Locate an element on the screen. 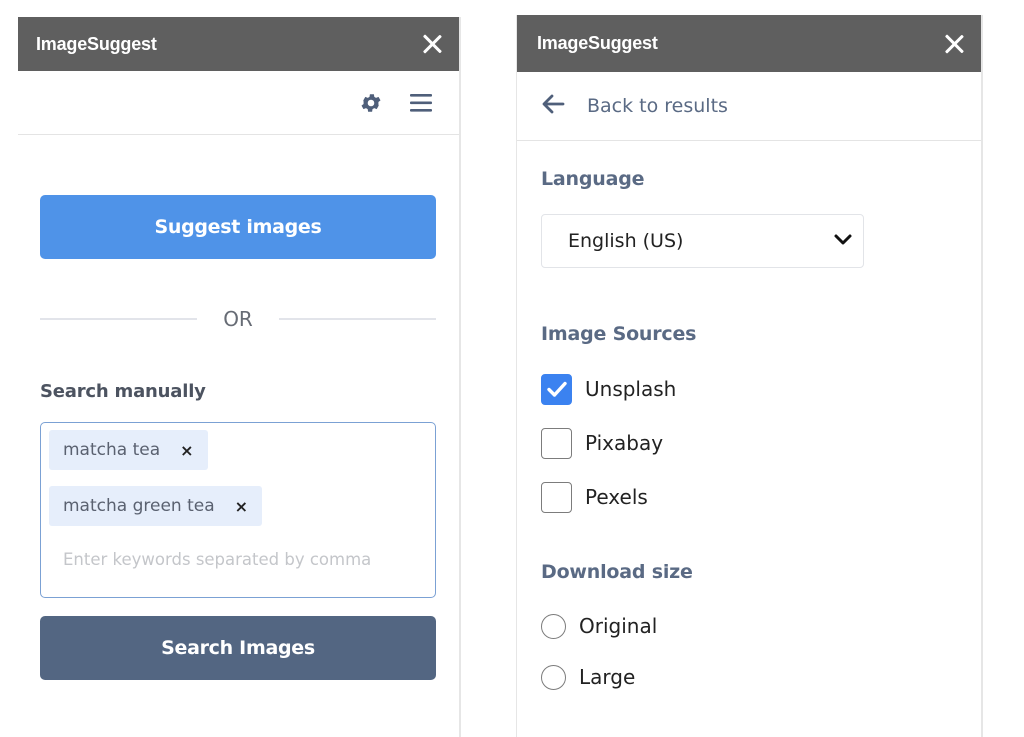 The height and width of the screenshot is (737, 1024). size-option-original: Original is located at coordinates (749, 626).